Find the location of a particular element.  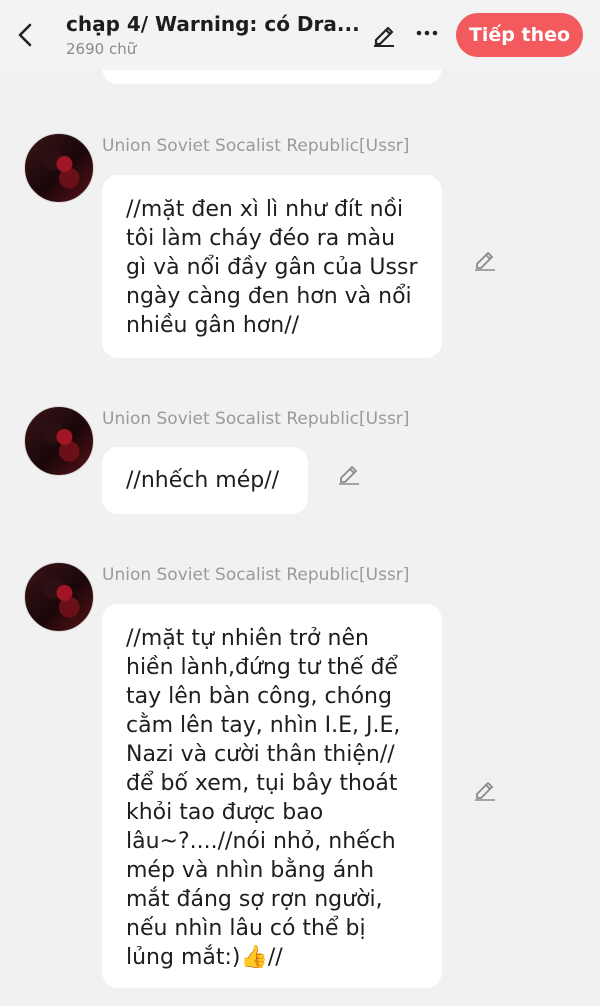

chapter-header: chạp 4/ Warning: có Dra... 2690 chữ is located at coordinates (216, 35).